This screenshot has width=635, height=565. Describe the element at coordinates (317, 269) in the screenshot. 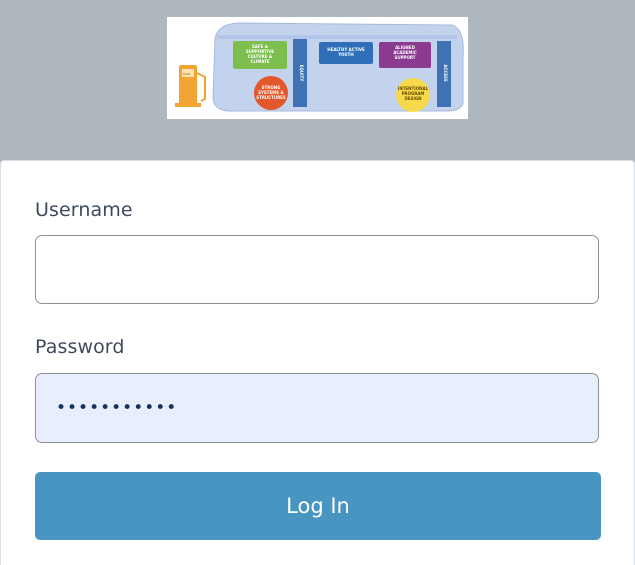

I see `username-input` at that location.